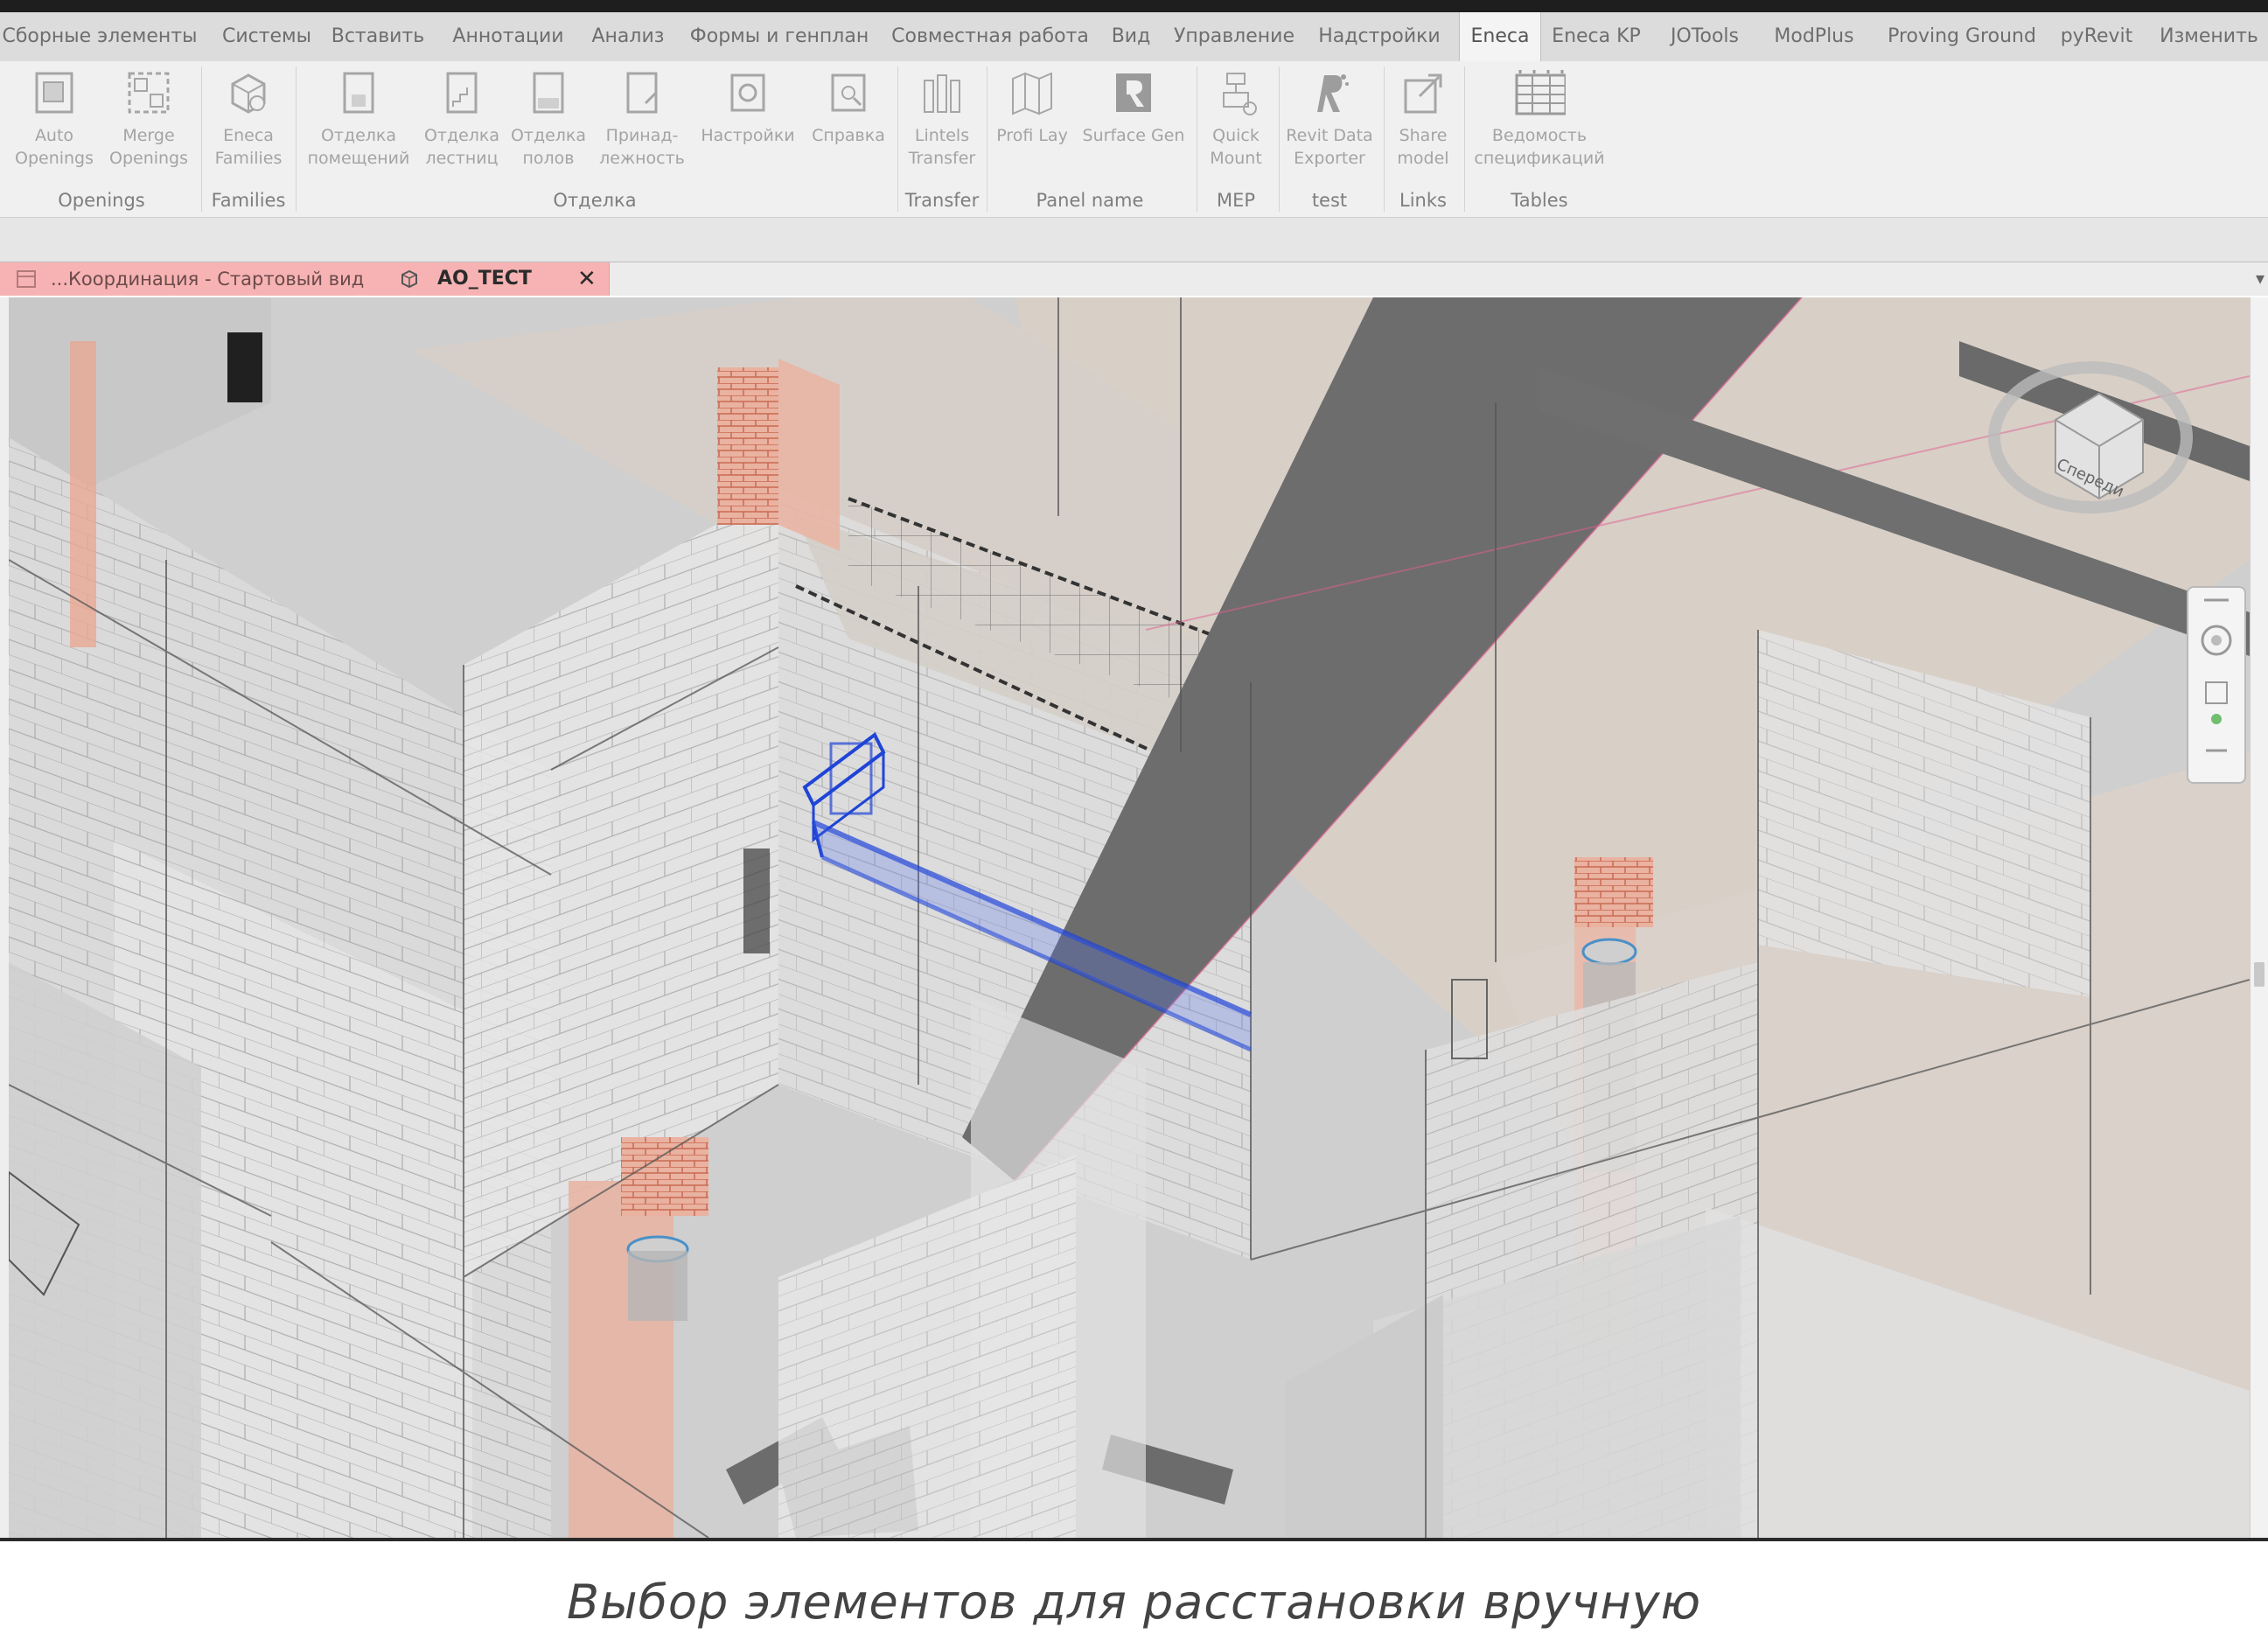  What do you see at coordinates (1539, 135) in the screenshot?
I see `button-label-line1: Ведомость` at bounding box center [1539, 135].